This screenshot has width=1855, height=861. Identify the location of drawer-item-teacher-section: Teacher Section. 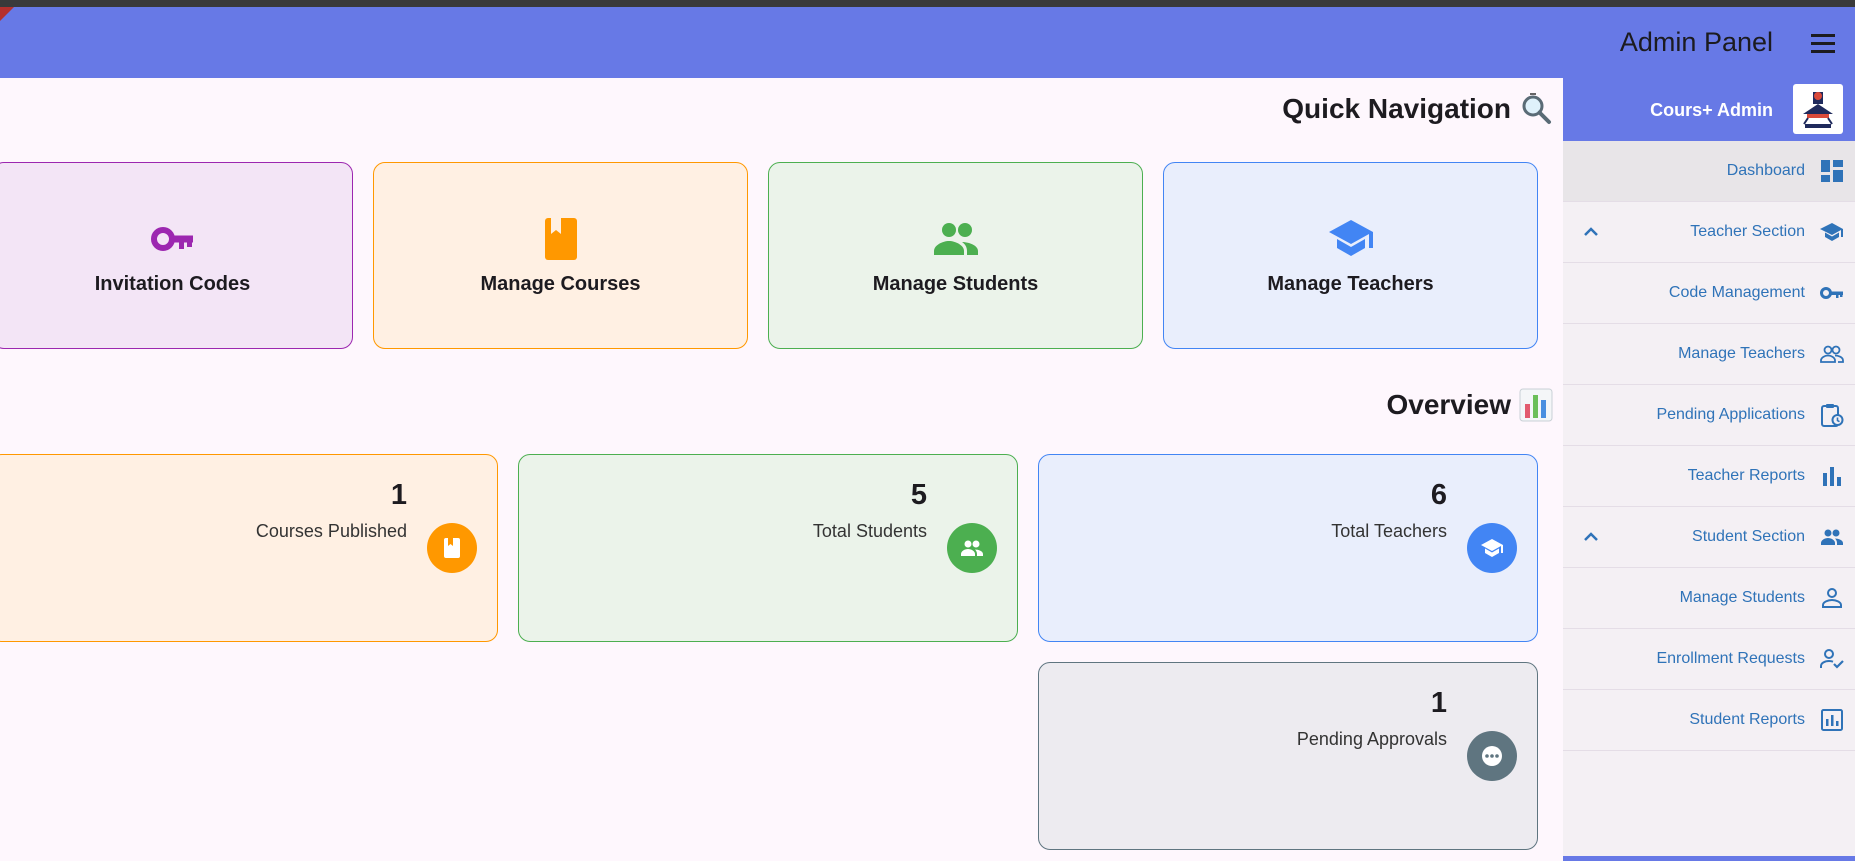
(1709, 232).